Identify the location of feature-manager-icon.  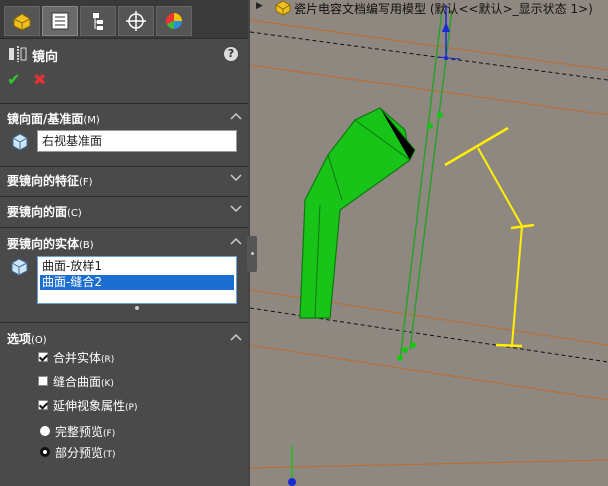
(22, 22).